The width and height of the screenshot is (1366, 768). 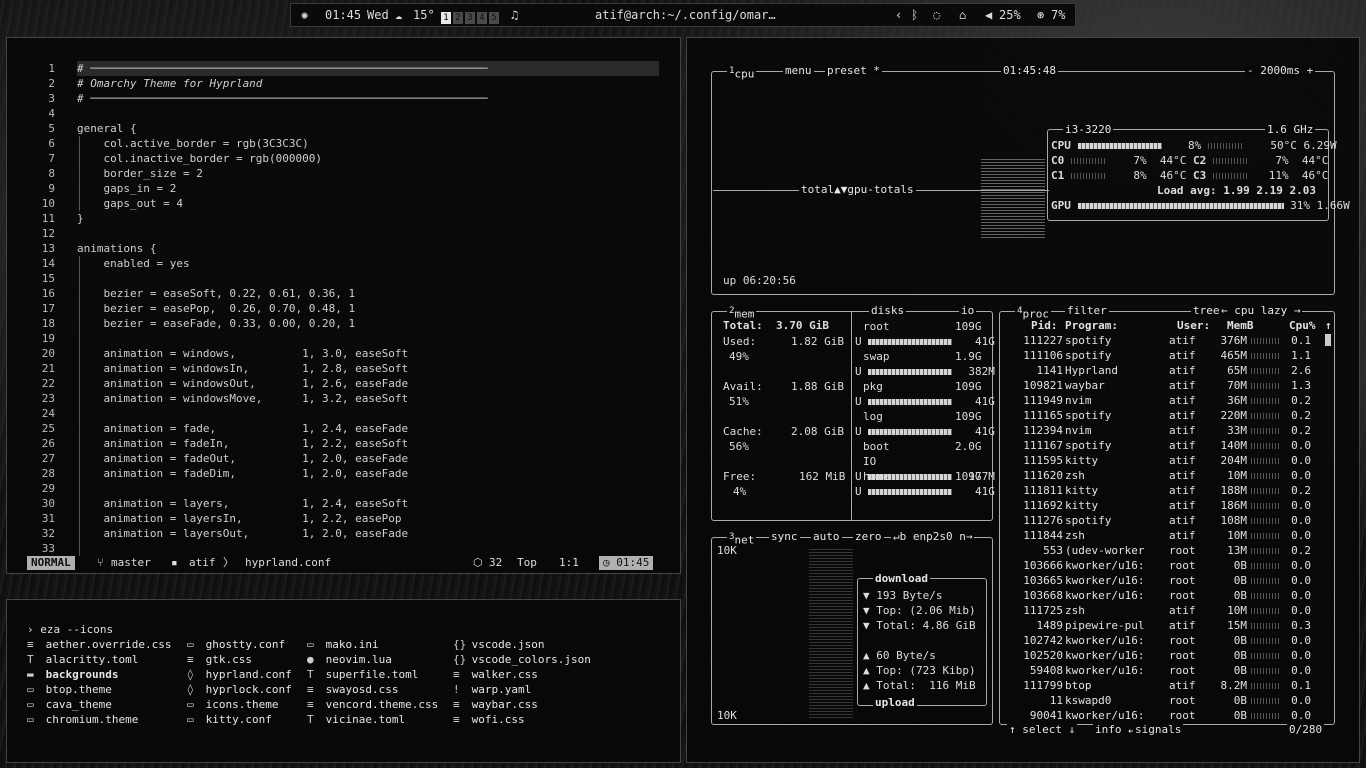 I want to click on folder-icon: ▬, so click(x=30, y=674).